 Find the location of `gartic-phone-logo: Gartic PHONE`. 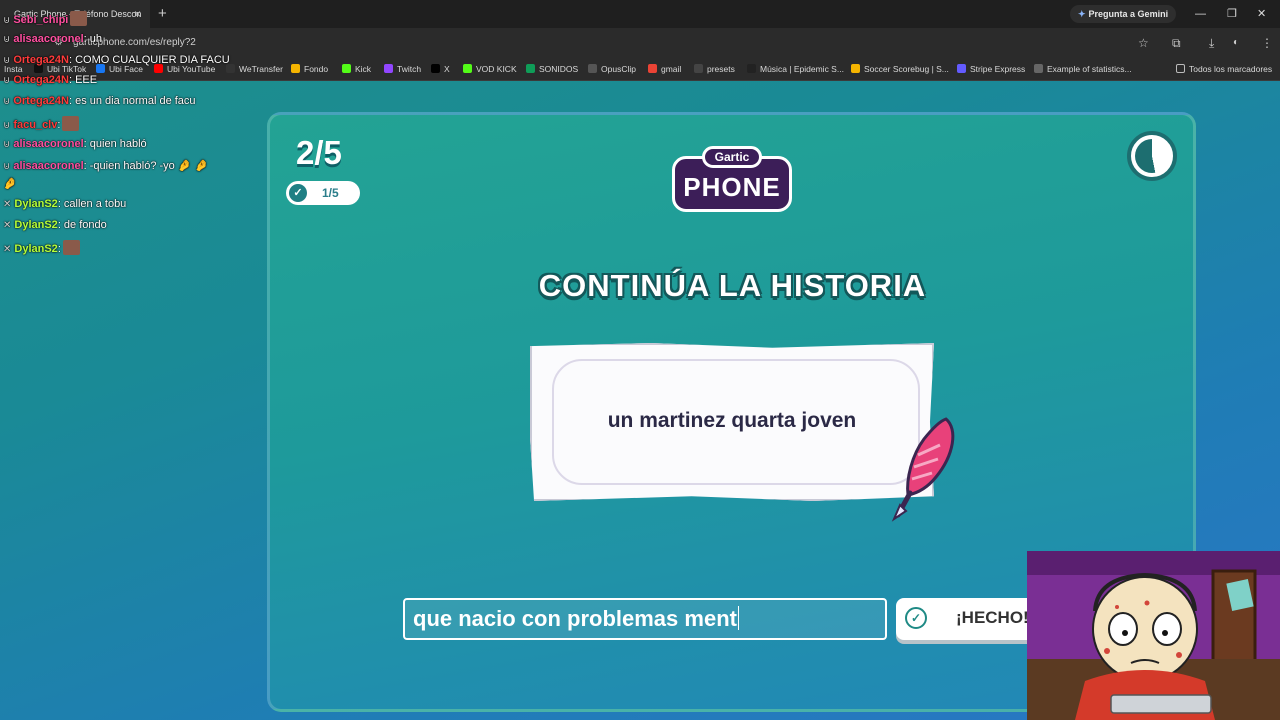

gartic-phone-logo: Gartic PHONE is located at coordinates (732, 177).